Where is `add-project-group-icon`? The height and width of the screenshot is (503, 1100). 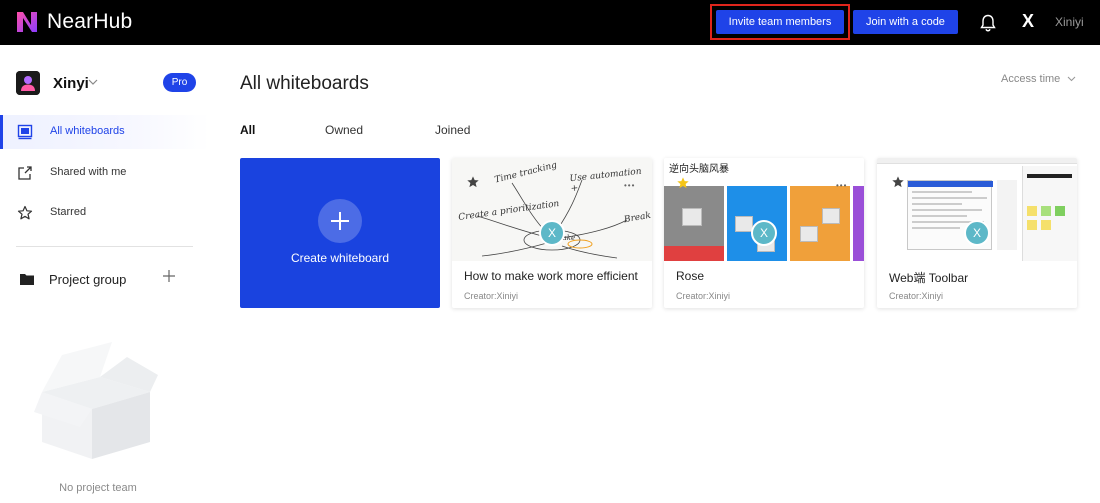 add-project-group-icon is located at coordinates (169, 276).